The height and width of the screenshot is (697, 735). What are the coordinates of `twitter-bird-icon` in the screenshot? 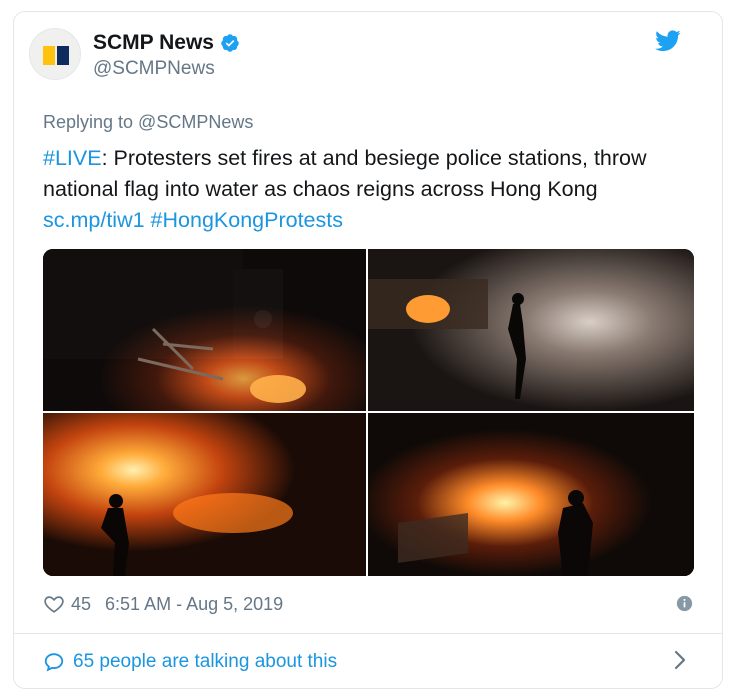 It's located at (668, 41).